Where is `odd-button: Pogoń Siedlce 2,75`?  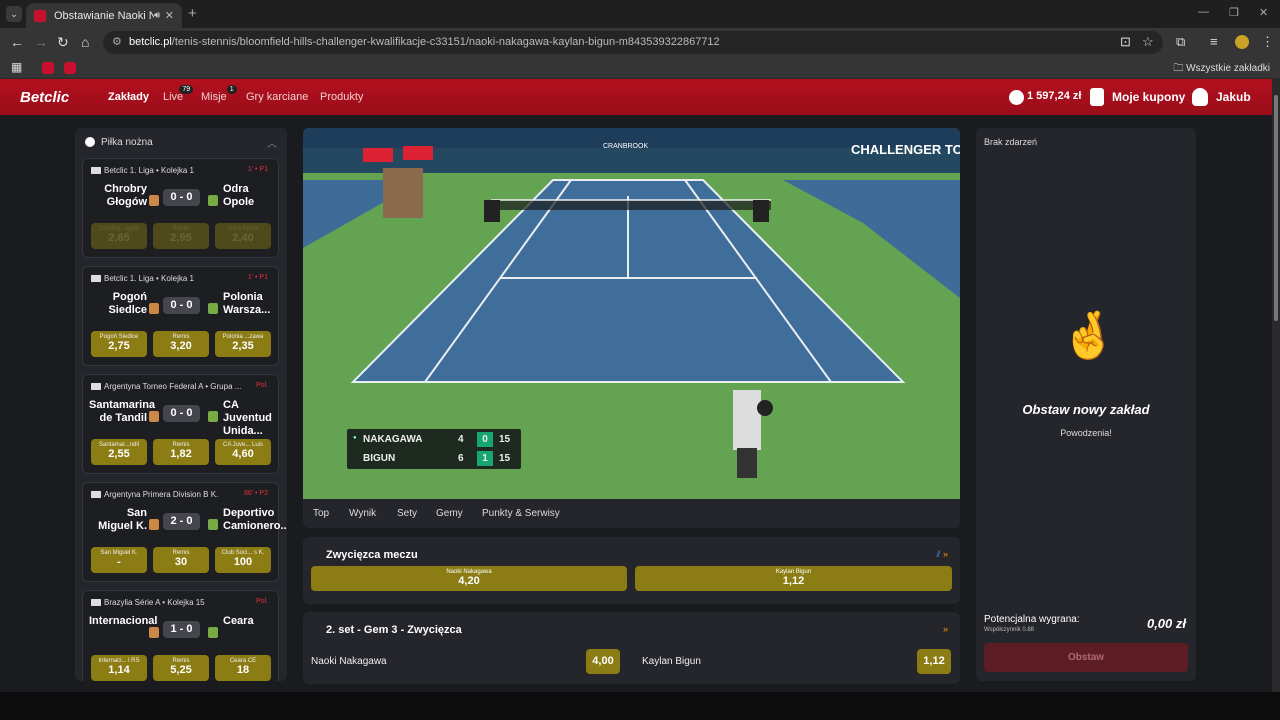
odd-button: Pogoń Siedlce 2,75 is located at coordinates (119, 344).